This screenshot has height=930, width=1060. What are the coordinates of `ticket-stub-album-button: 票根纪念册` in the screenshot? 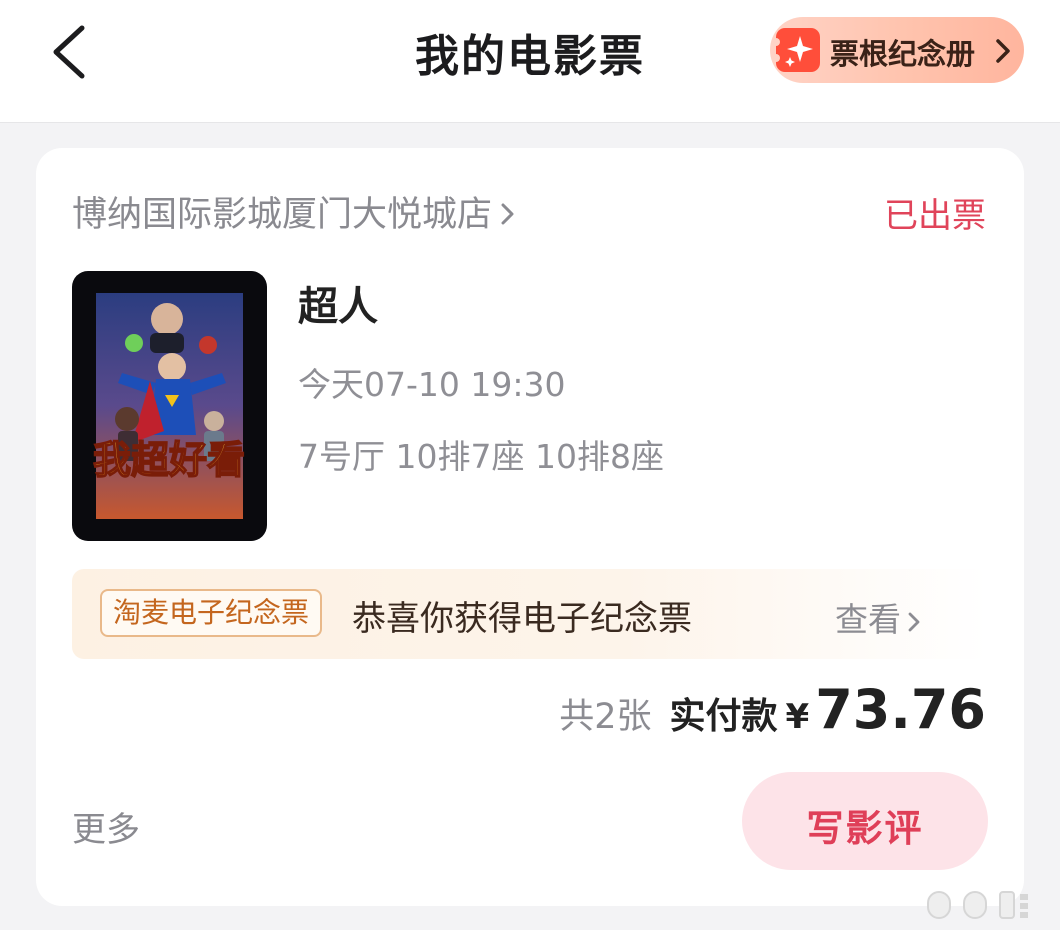 It's located at (897, 50).